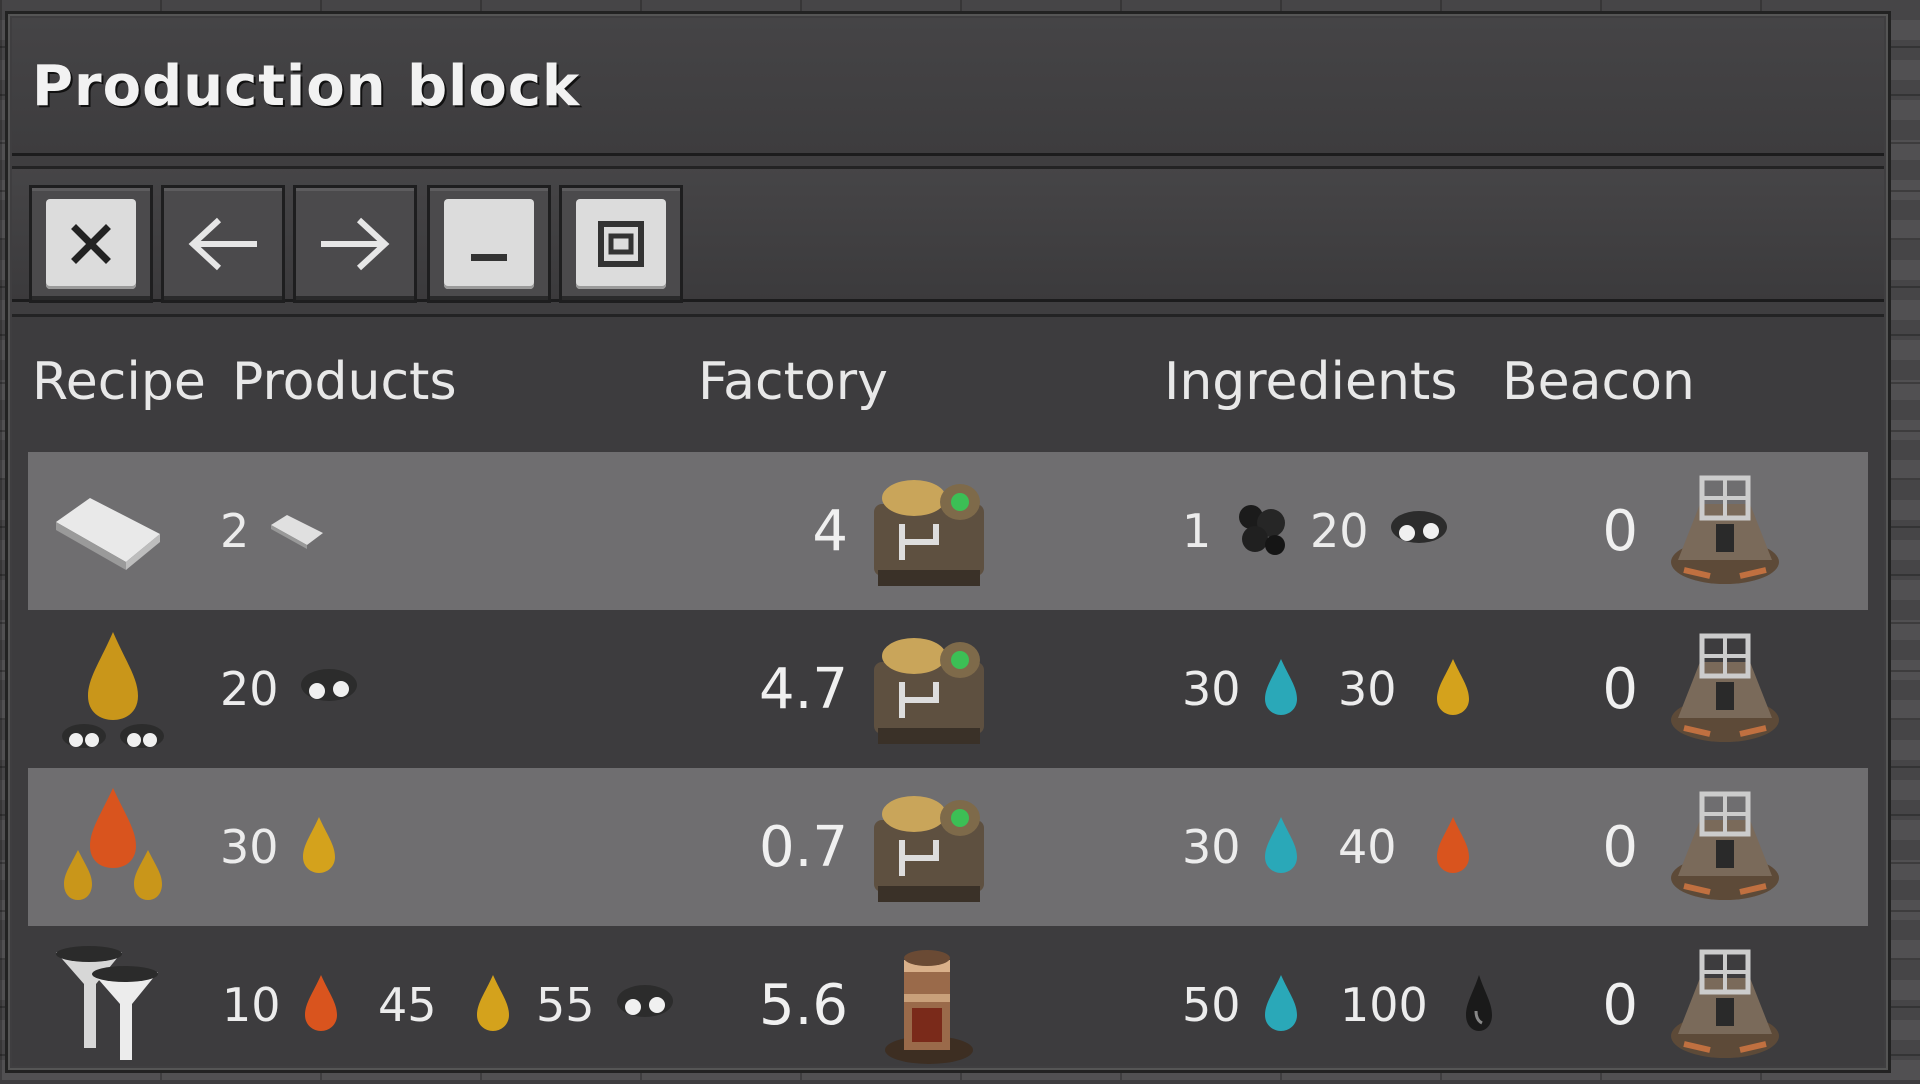 This screenshot has height=1084, width=1920. What do you see at coordinates (282, 1005) in the screenshot?
I see `product-item: 10` at bounding box center [282, 1005].